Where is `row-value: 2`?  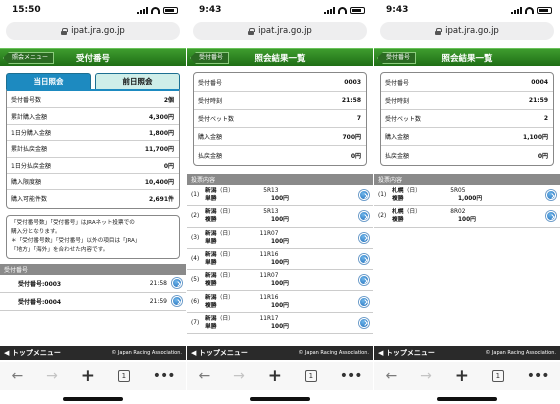
row-value: 2 is located at coordinates (545, 118).